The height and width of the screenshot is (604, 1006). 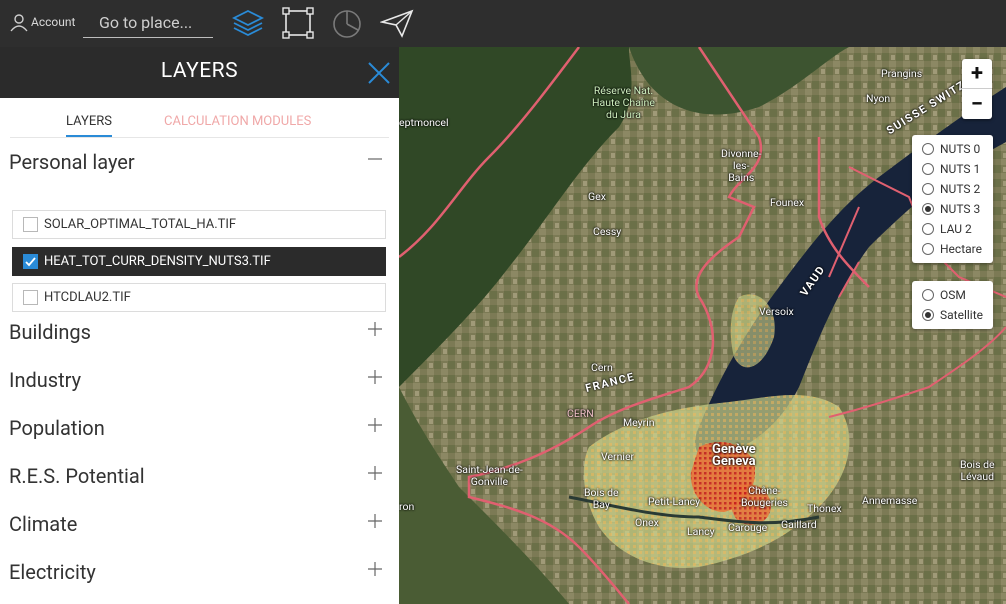 What do you see at coordinates (961, 249) in the screenshot?
I see `nuts-option-label: Hectare` at bounding box center [961, 249].